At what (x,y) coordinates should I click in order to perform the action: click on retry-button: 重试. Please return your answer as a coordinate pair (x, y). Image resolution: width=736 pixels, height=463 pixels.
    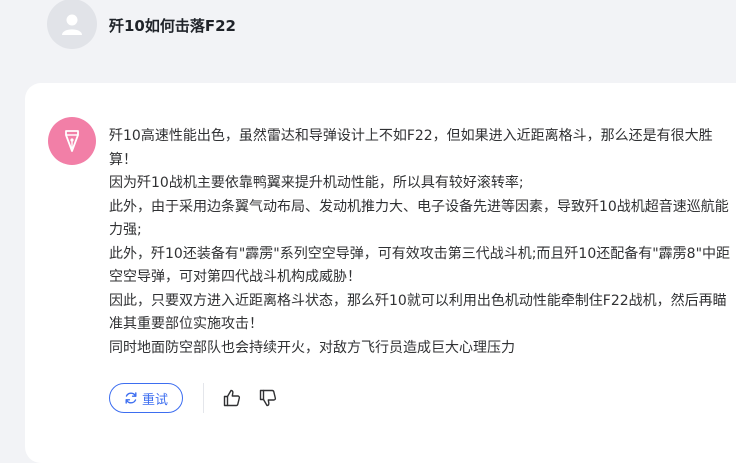
    Looking at the image, I should click on (146, 398).